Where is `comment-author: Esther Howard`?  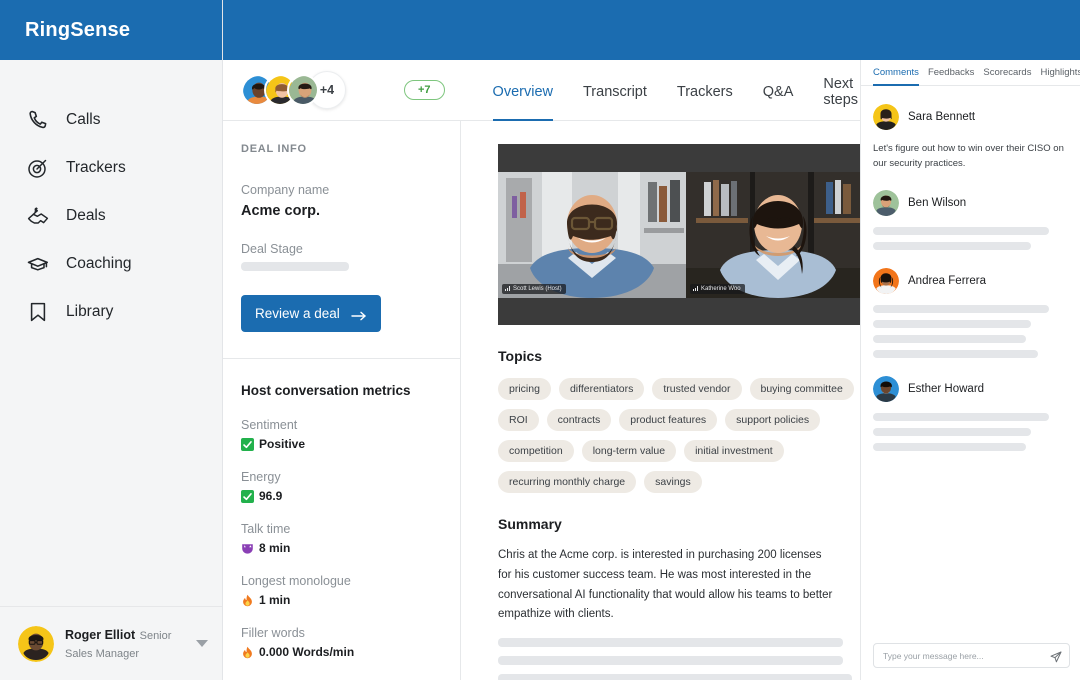
comment-author: Esther Howard is located at coordinates (946, 388).